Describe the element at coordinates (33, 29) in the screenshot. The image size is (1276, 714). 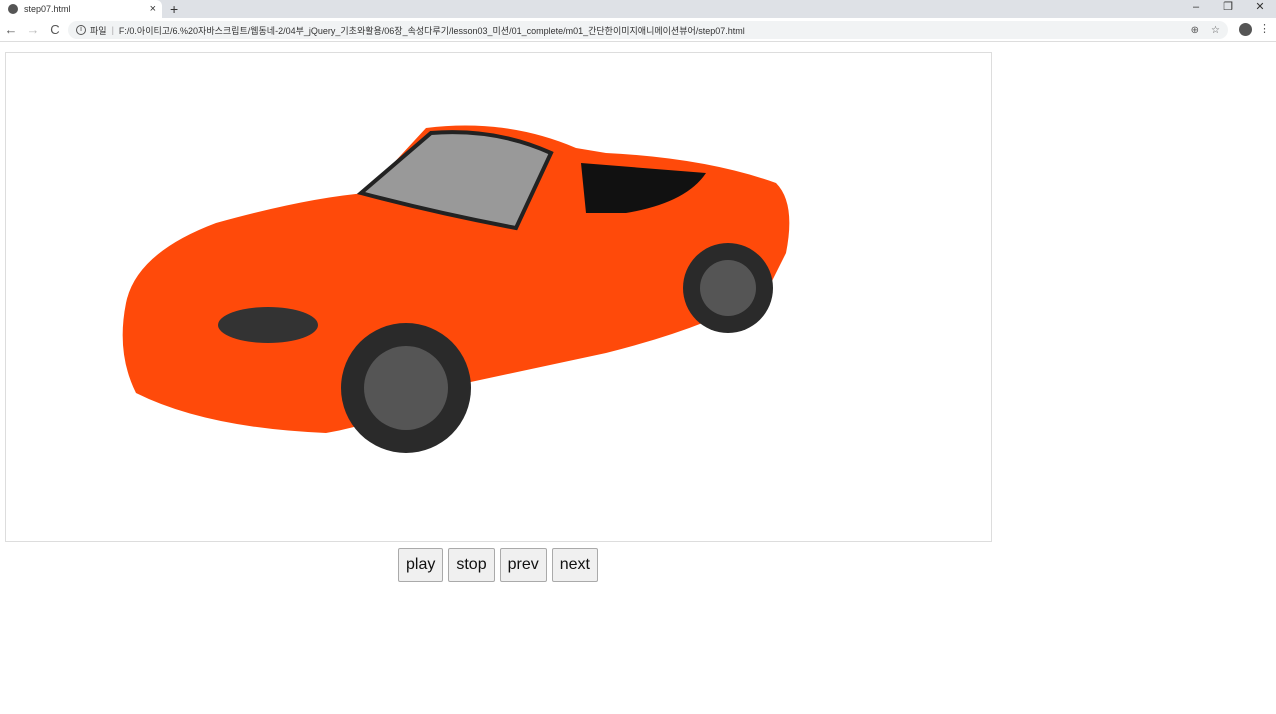
I see `forward-button: →` at that location.